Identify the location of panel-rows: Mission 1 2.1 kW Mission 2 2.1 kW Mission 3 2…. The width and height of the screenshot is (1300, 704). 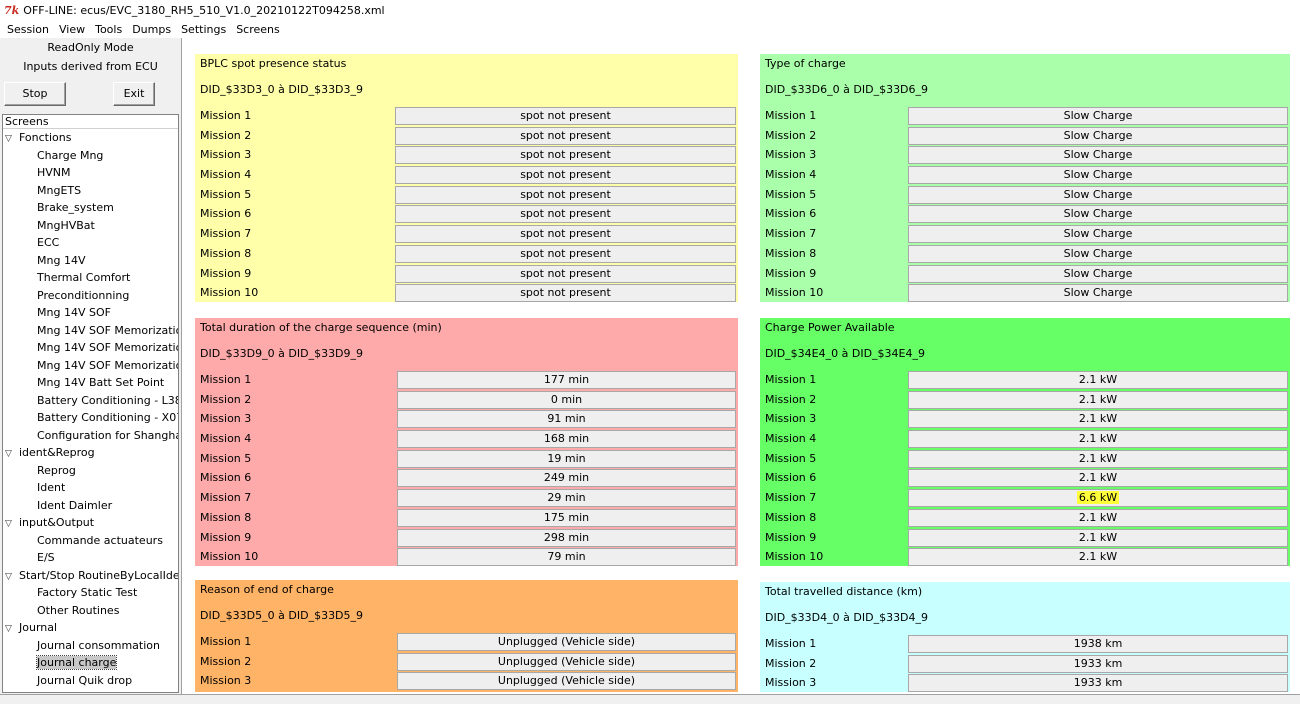
(1025, 468).